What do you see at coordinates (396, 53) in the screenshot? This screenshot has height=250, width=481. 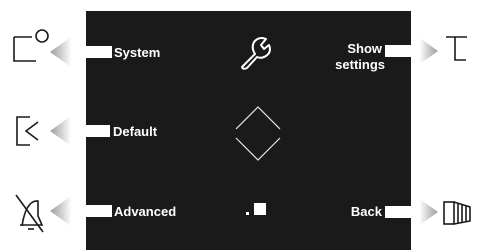 I see `show-settings-button` at bounding box center [396, 53].